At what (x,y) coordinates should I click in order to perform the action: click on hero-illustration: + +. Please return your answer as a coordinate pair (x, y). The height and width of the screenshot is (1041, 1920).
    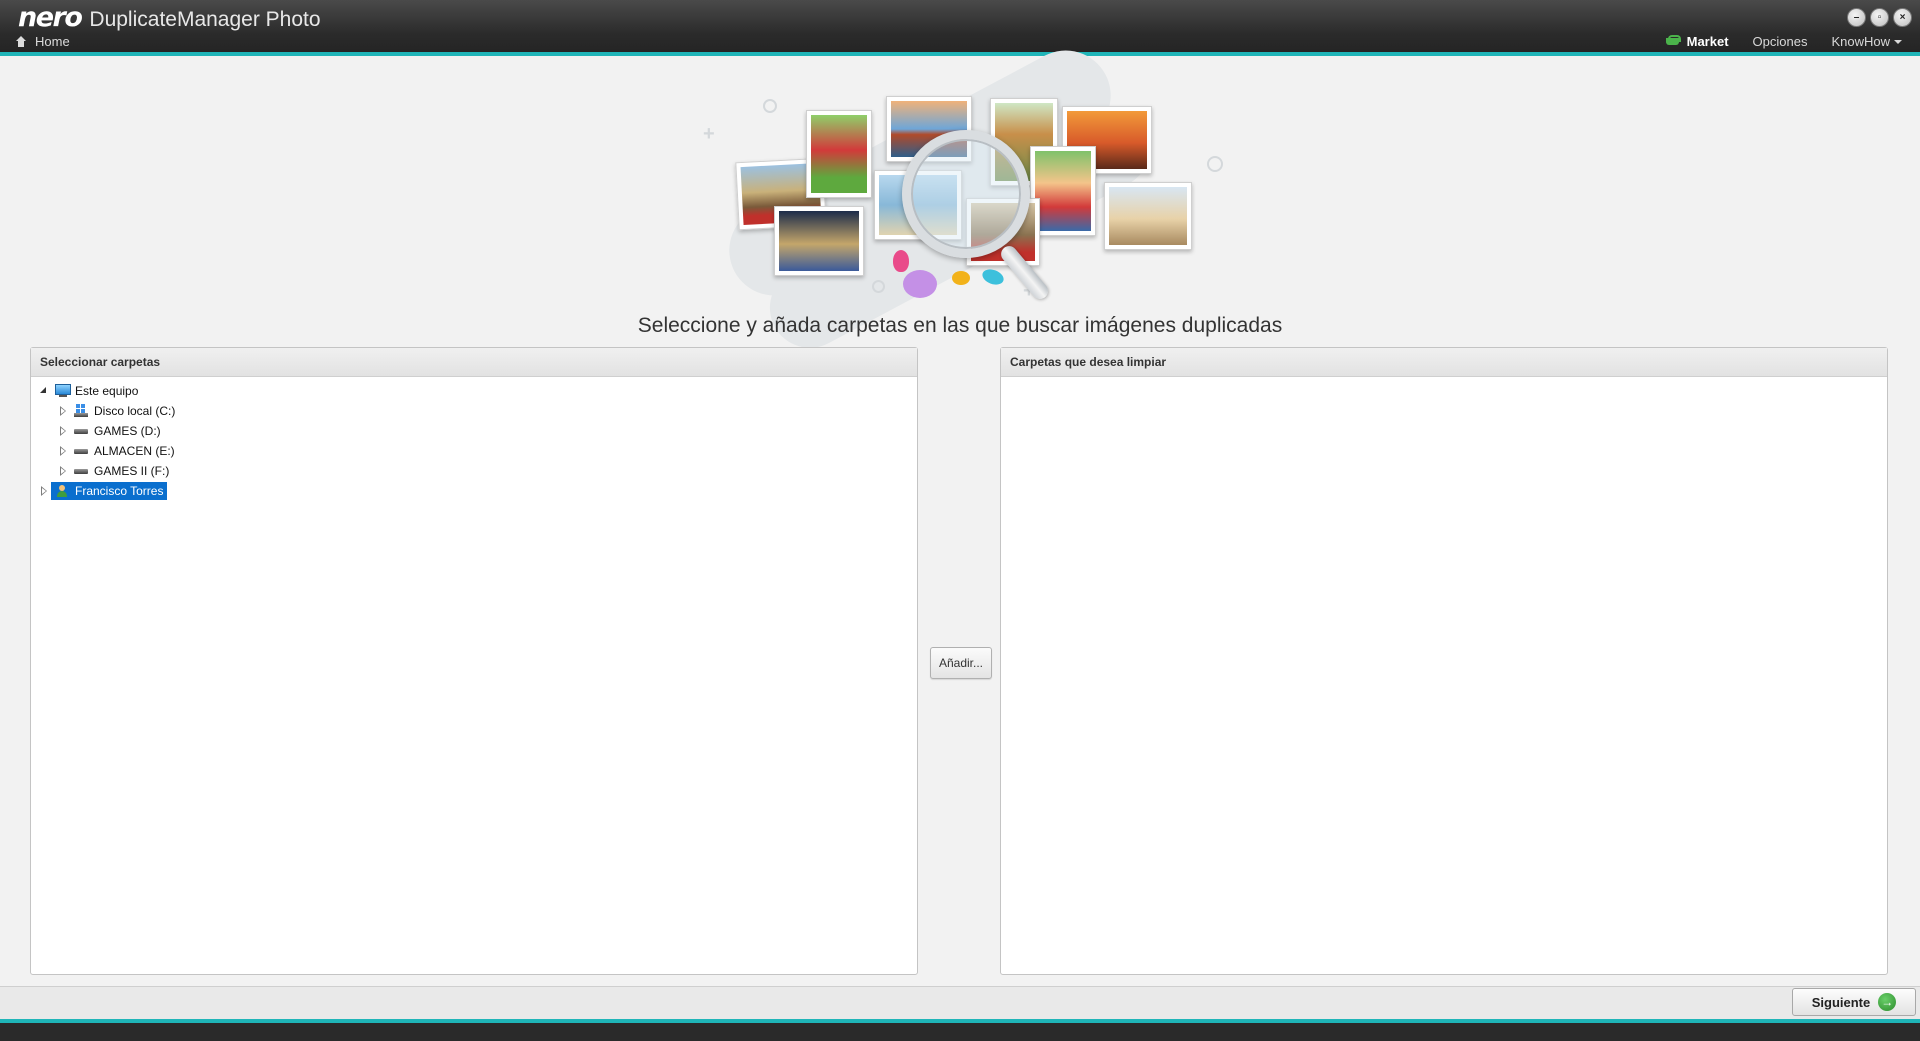
    Looking at the image, I should click on (960, 198).